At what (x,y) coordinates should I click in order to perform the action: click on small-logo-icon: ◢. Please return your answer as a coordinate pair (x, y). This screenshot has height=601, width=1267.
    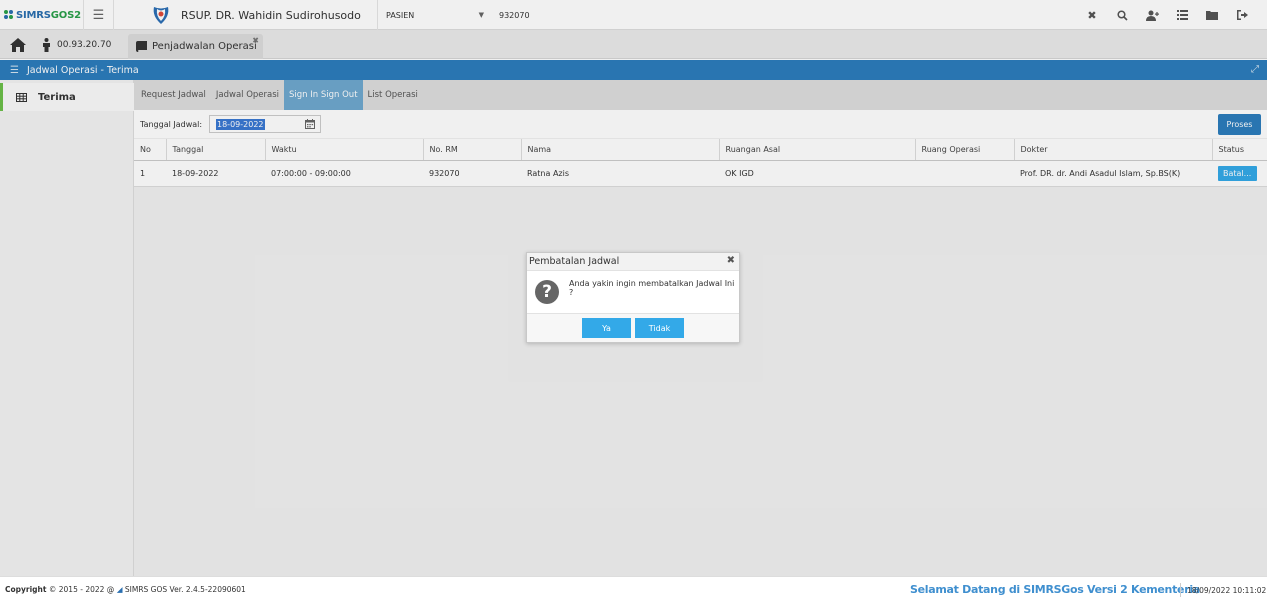
    Looking at the image, I should click on (119, 589).